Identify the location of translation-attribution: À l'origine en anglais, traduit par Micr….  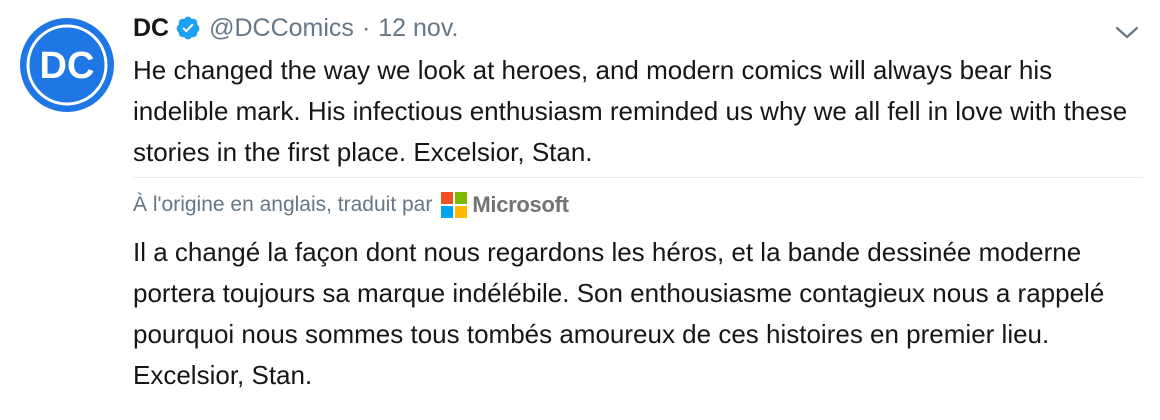
(351, 205).